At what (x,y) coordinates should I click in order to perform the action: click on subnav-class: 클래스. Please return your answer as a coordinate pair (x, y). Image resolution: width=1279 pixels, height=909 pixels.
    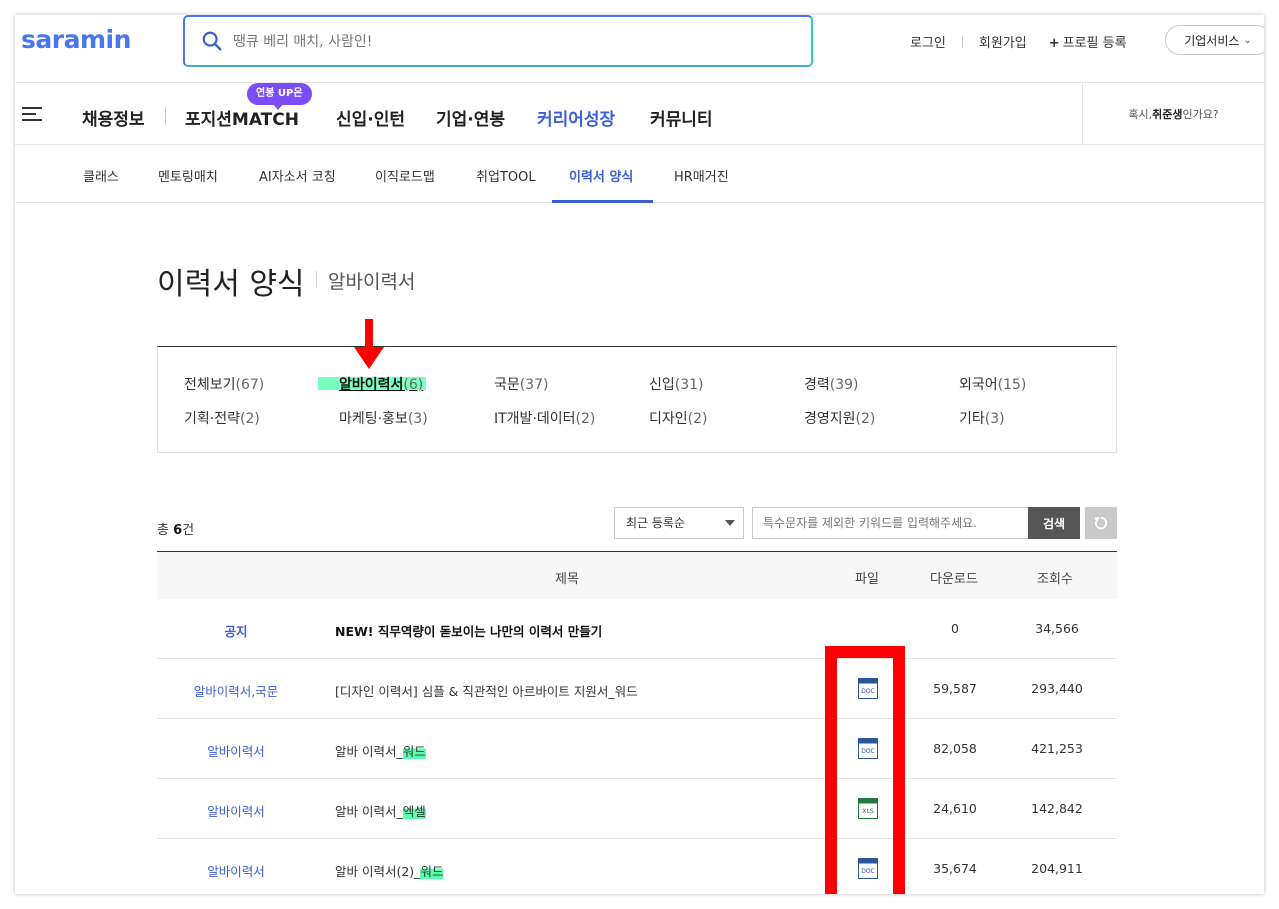
    Looking at the image, I should click on (101, 175).